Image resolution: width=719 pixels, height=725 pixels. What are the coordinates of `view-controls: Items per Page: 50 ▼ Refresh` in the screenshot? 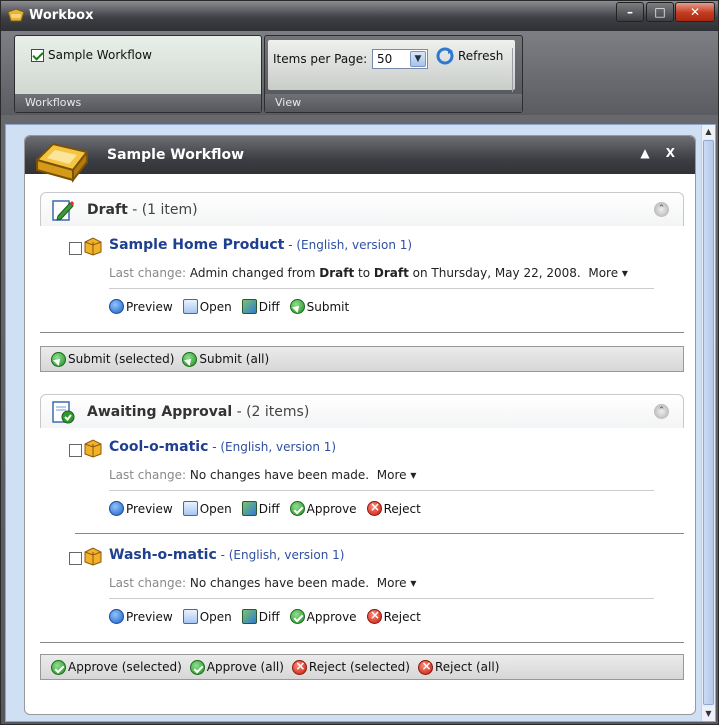 It's located at (391, 66).